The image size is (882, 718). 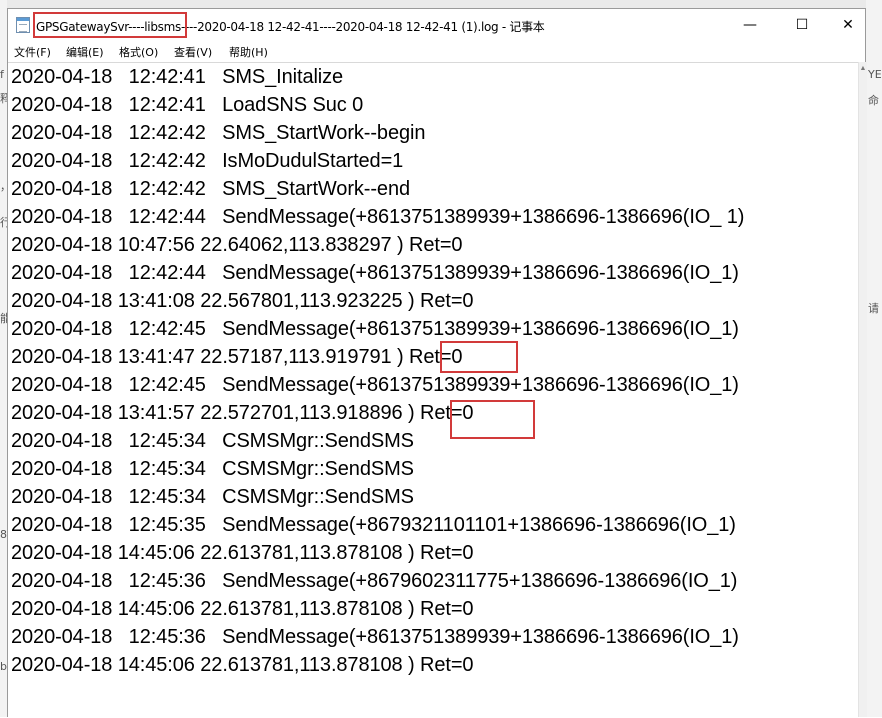 I want to click on log-line: 2020-04-18 12:42:41 LoadSNS Suc 0, so click(x=187, y=105).